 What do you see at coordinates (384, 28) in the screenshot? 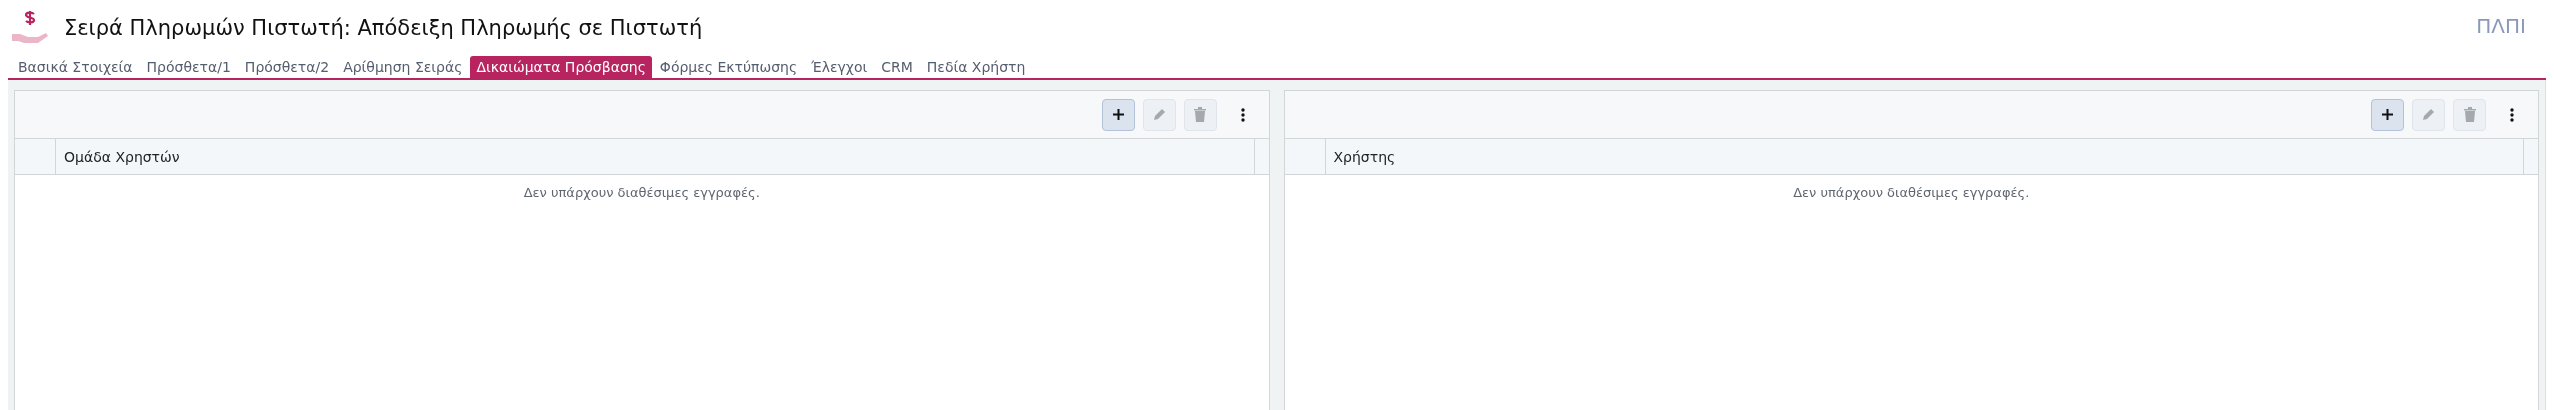
I see `page-title: Σειρά Πληρωμών Πιστωτή: Απόδειξη Πληρωμής σε Πιστωτή` at bounding box center [384, 28].